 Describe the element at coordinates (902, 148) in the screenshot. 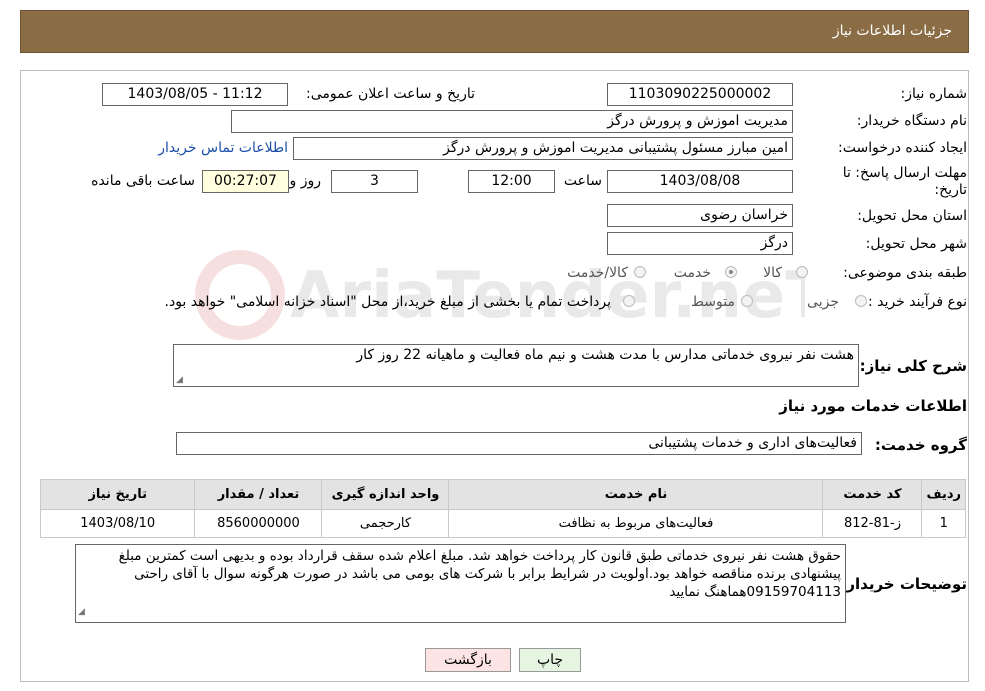

I see `creator-label: ایجاد کننده درخواست:` at that location.